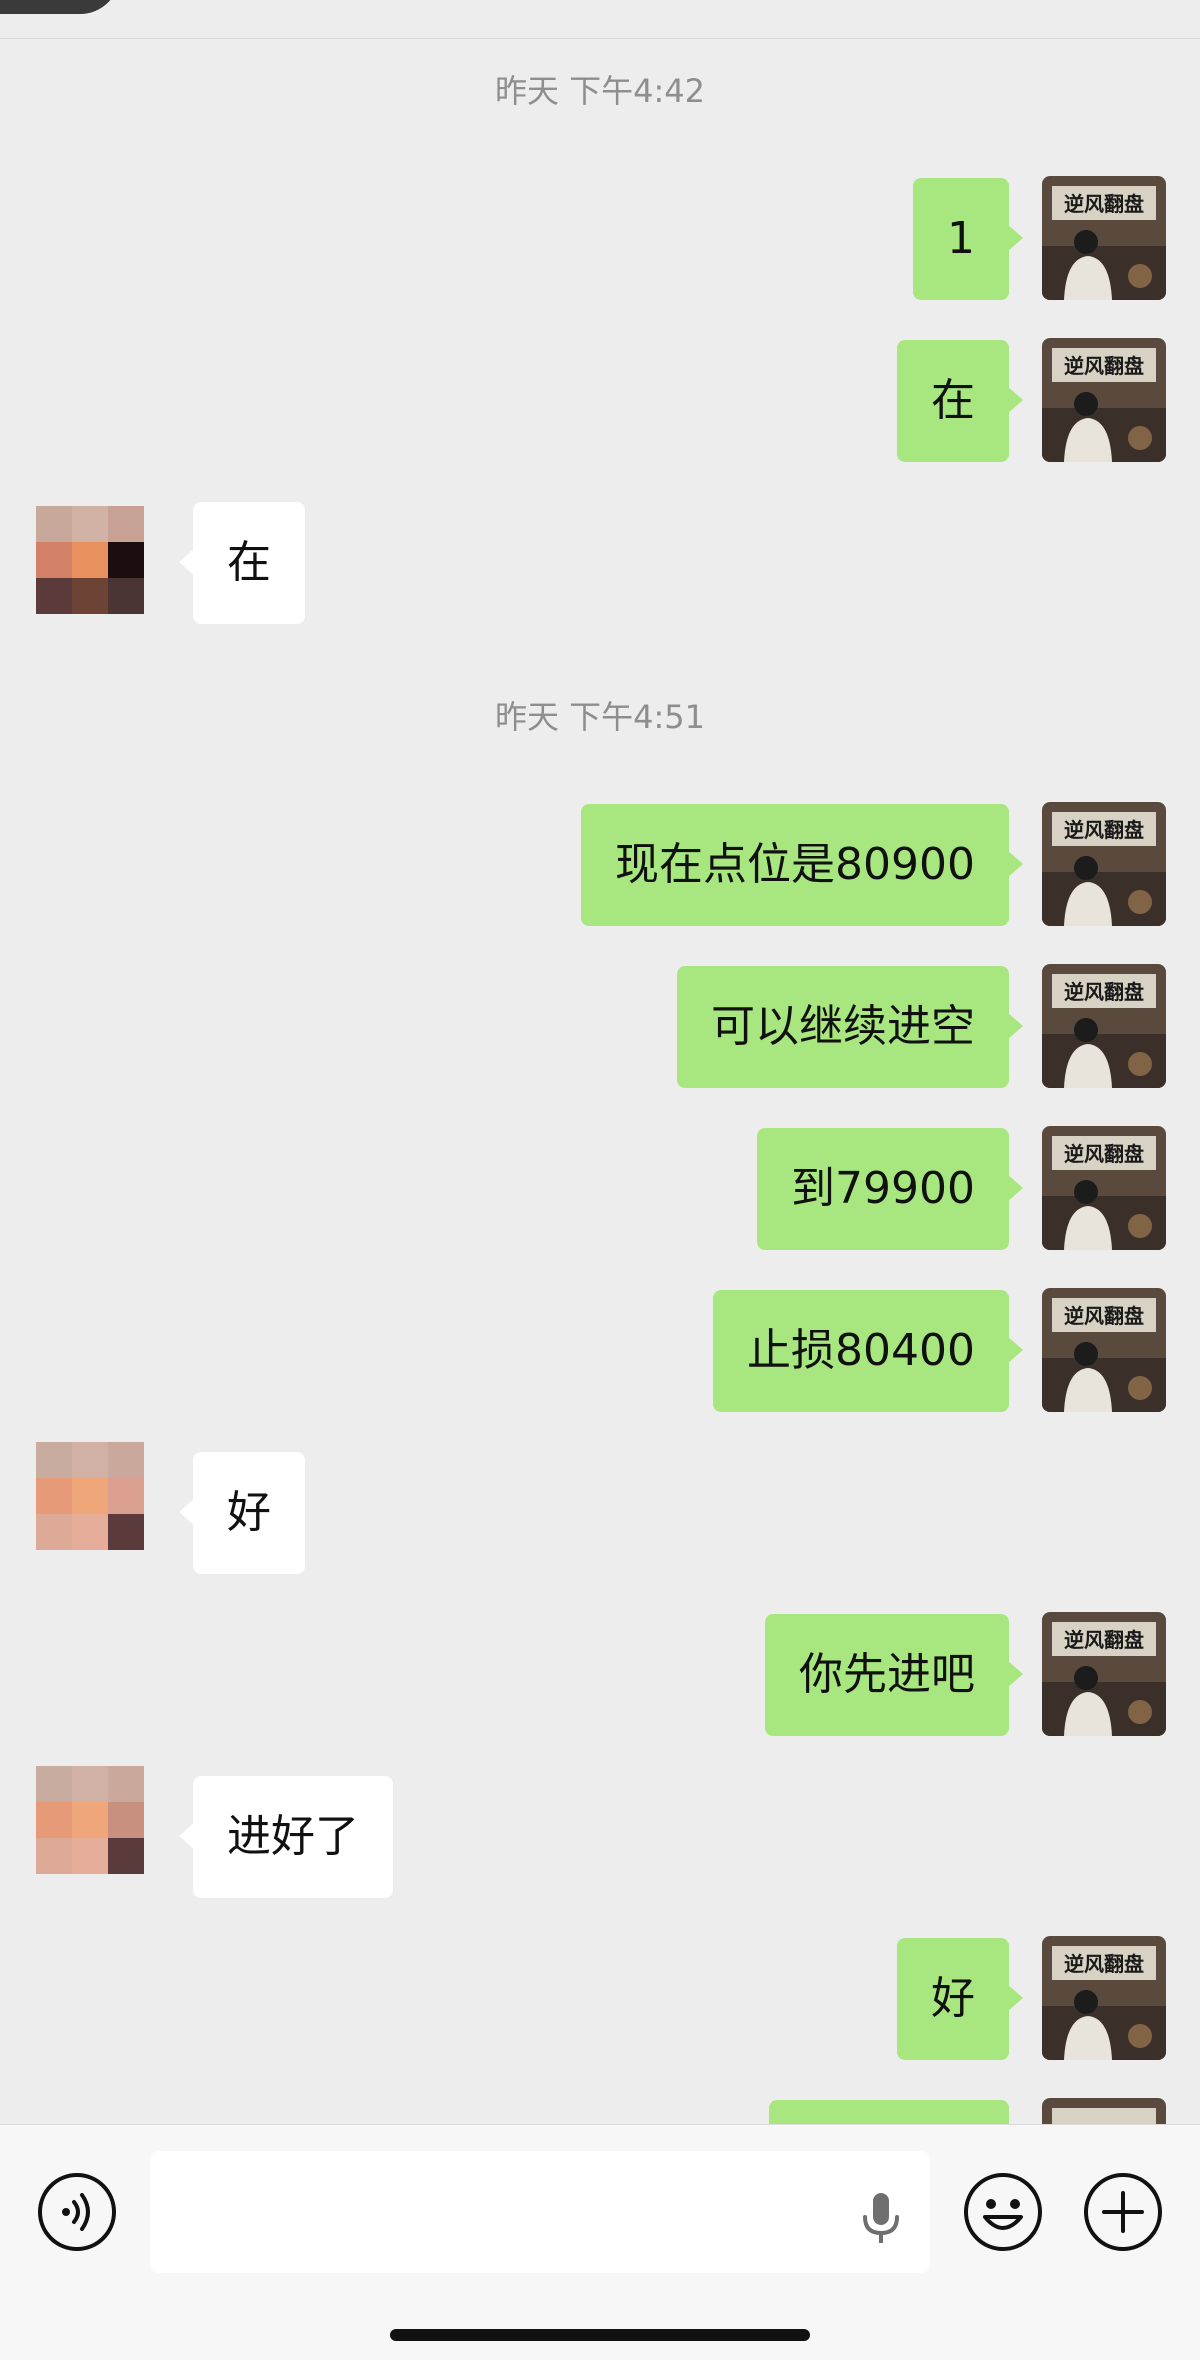 The height and width of the screenshot is (2360, 1200). Describe the element at coordinates (850, 1027) in the screenshot. I see `message-bubble-self: 可以继续进空` at that location.